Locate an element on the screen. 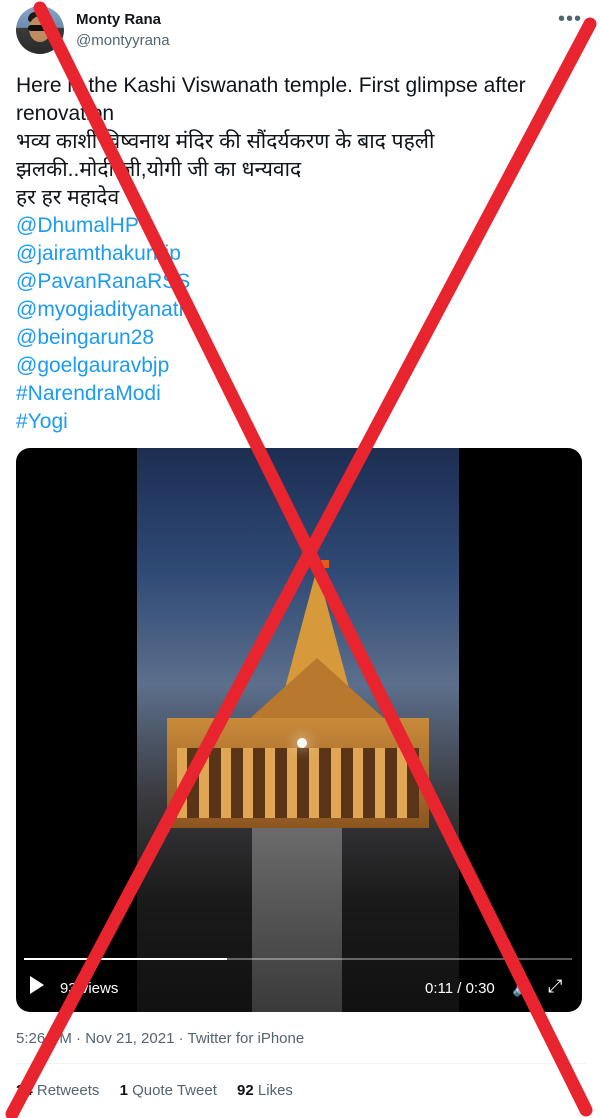  likes-count: 92 is located at coordinates (245, 1090).